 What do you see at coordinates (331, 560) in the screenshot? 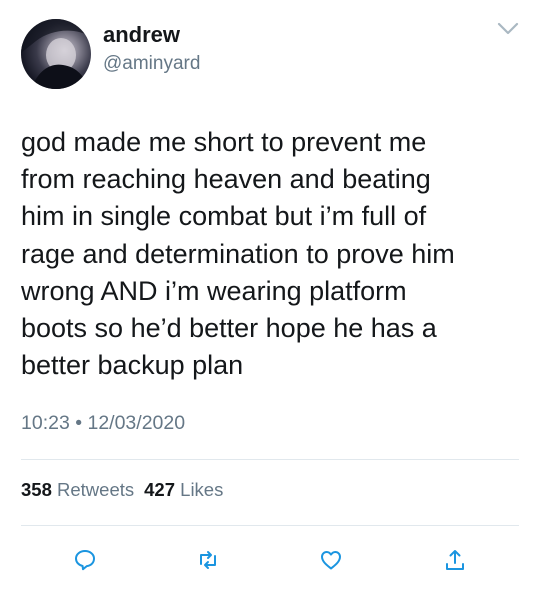
I see `heart-icon` at bounding box center [331, 560].